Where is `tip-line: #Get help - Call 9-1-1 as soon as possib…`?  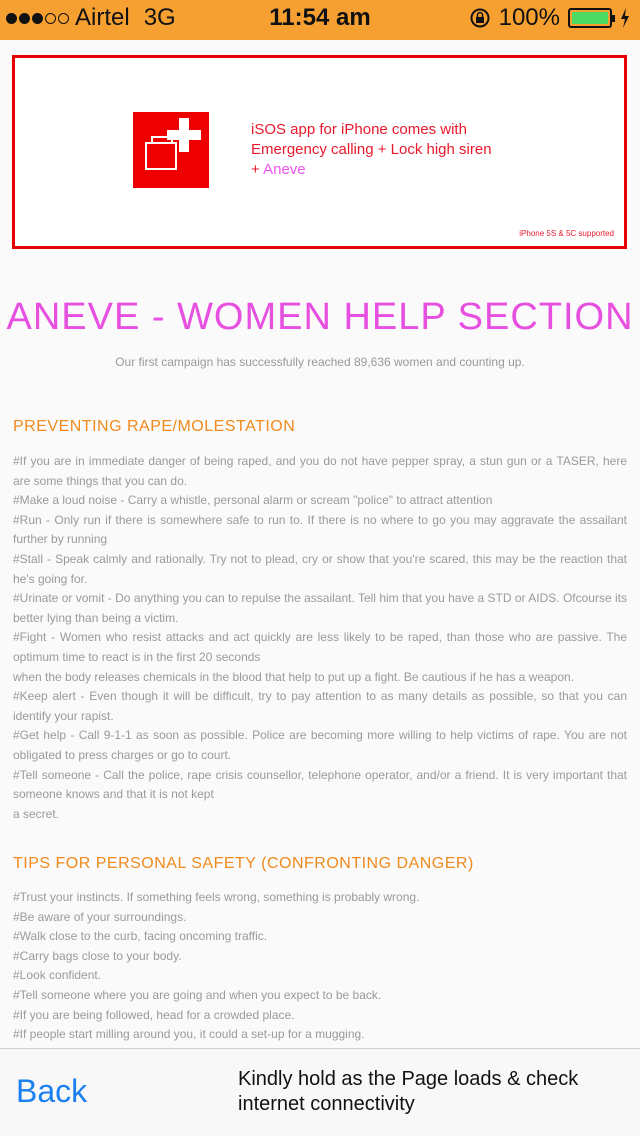
tip-line: #Get help - Call 9-1-1 as soon as possib… is located at coordinates (320, 745).